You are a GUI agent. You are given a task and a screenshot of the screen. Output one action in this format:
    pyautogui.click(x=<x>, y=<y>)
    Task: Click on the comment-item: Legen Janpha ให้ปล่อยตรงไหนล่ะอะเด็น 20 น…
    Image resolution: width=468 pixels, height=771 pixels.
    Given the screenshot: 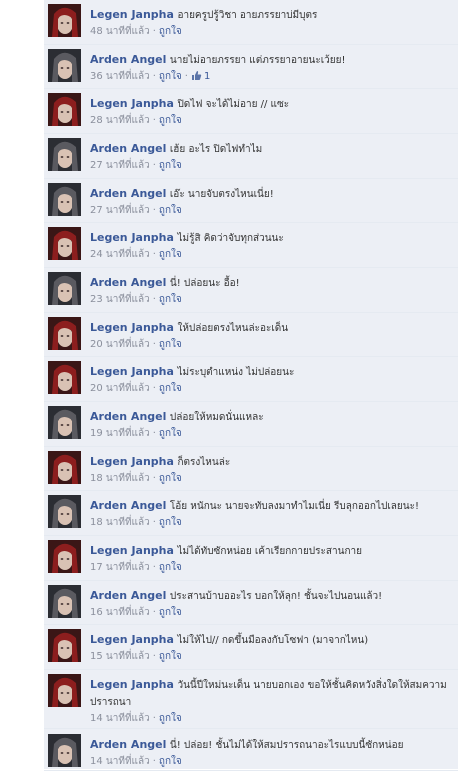 What is the action you would take?
    pyautogui.click(x=251, y=335)
    